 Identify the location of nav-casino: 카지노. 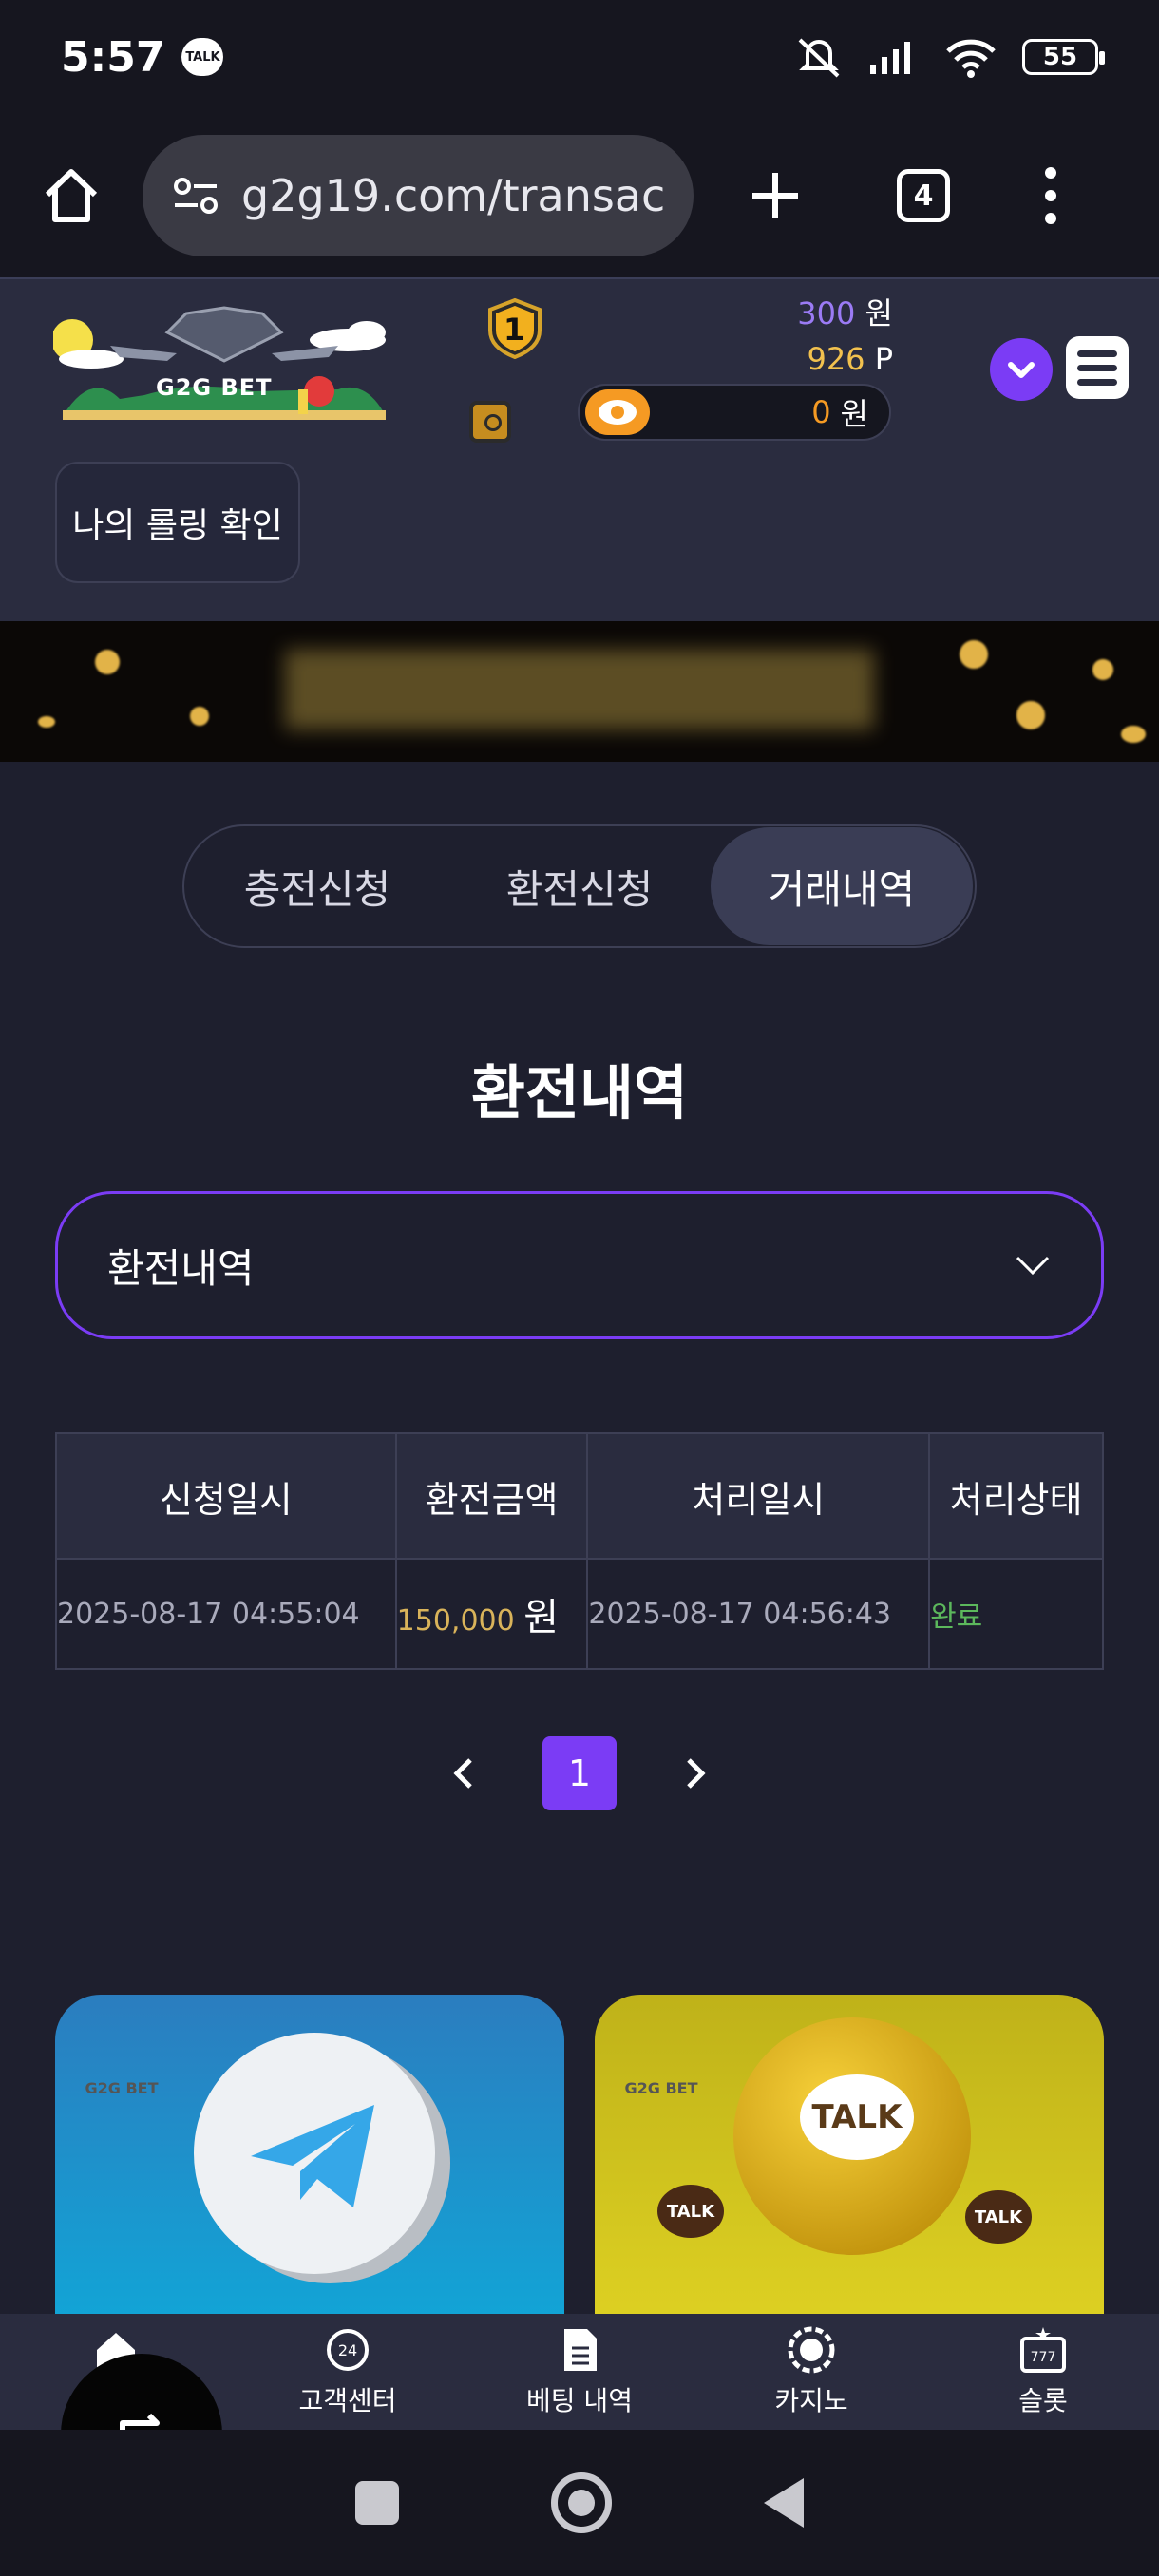
(811, 2372).